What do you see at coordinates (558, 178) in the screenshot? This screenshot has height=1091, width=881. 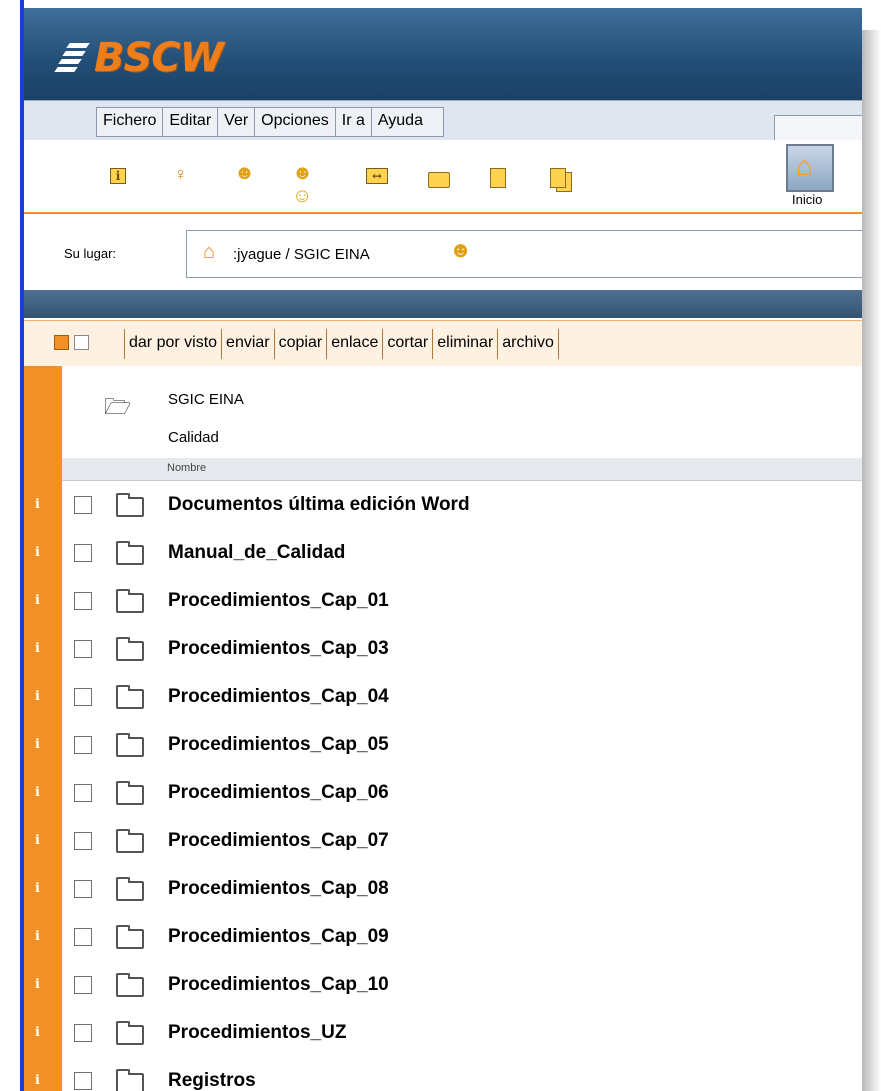 I see `documents-icon` at bounding box center [558, 178].